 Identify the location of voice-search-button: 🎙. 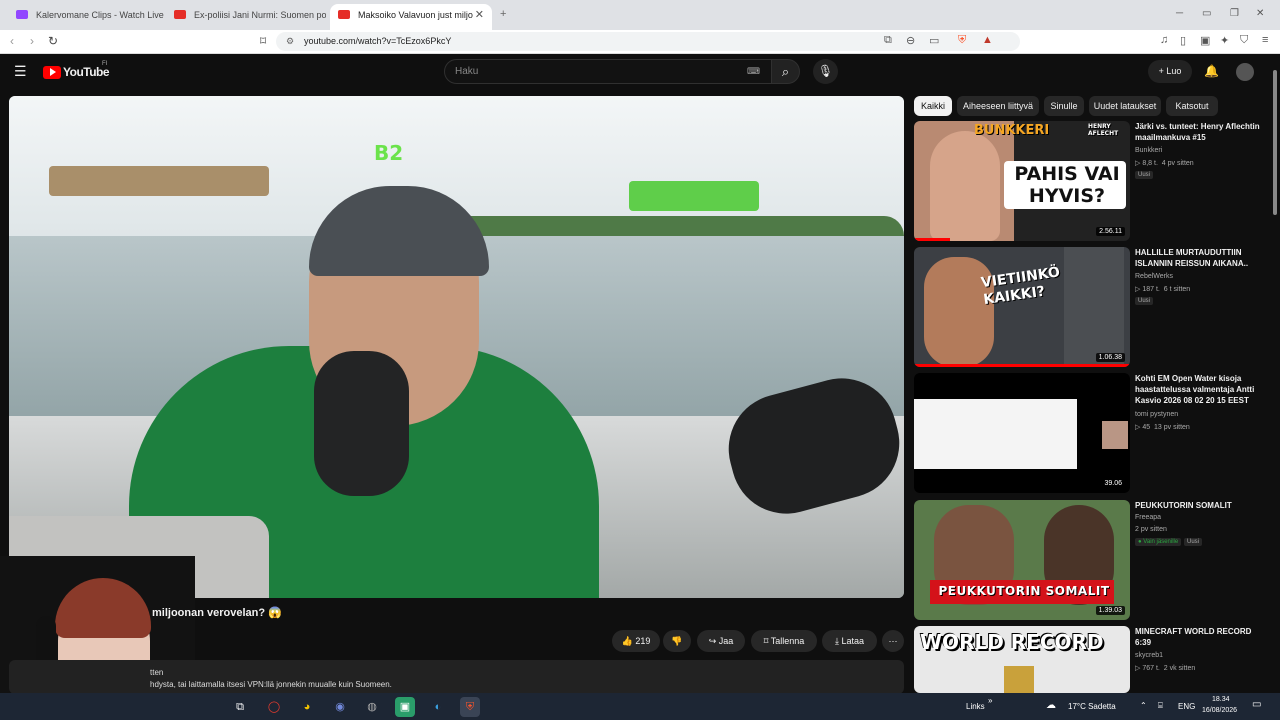
(825, 71).